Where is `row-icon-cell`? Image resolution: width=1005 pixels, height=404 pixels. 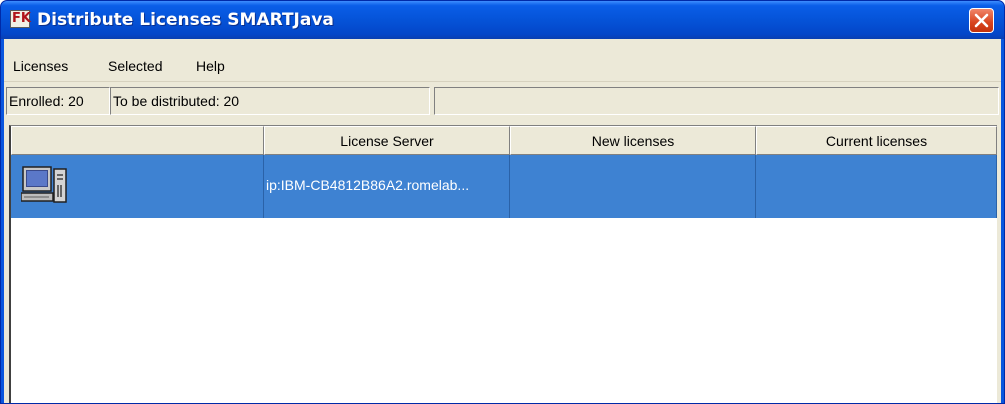
row-icon-cell is located at coordinates (137, 186).